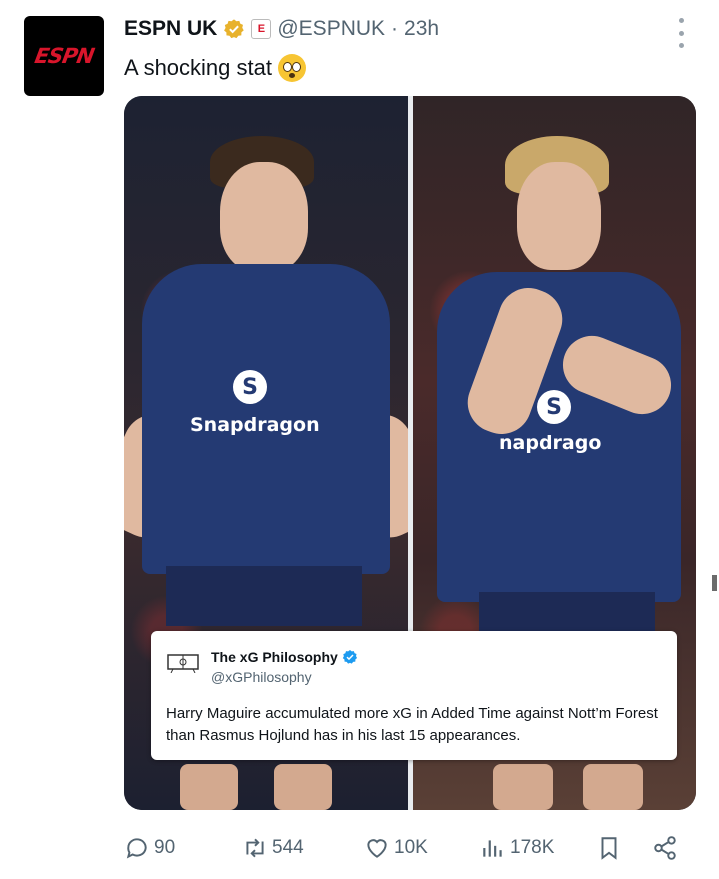  I want to click on author-avatar: ESPN, so click(64, 56).